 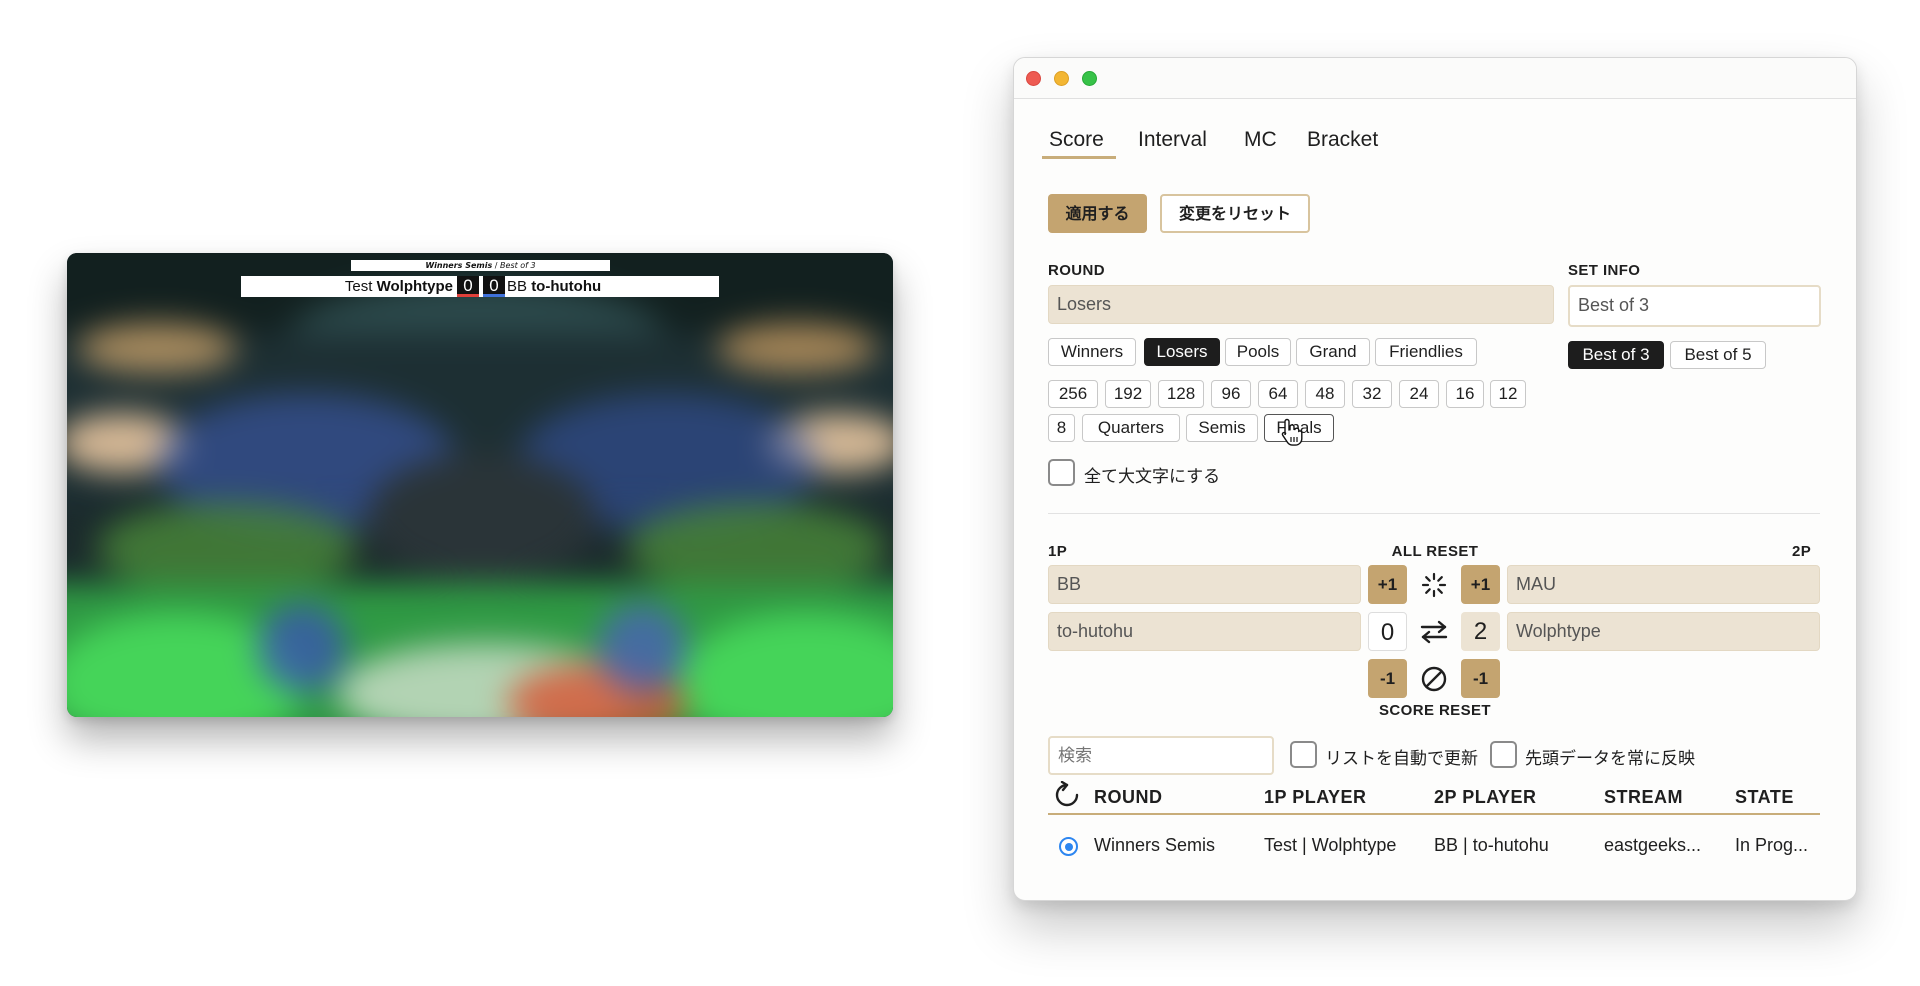 I want to click on row-round: Winners Semis, so click(x=1155, y=845).